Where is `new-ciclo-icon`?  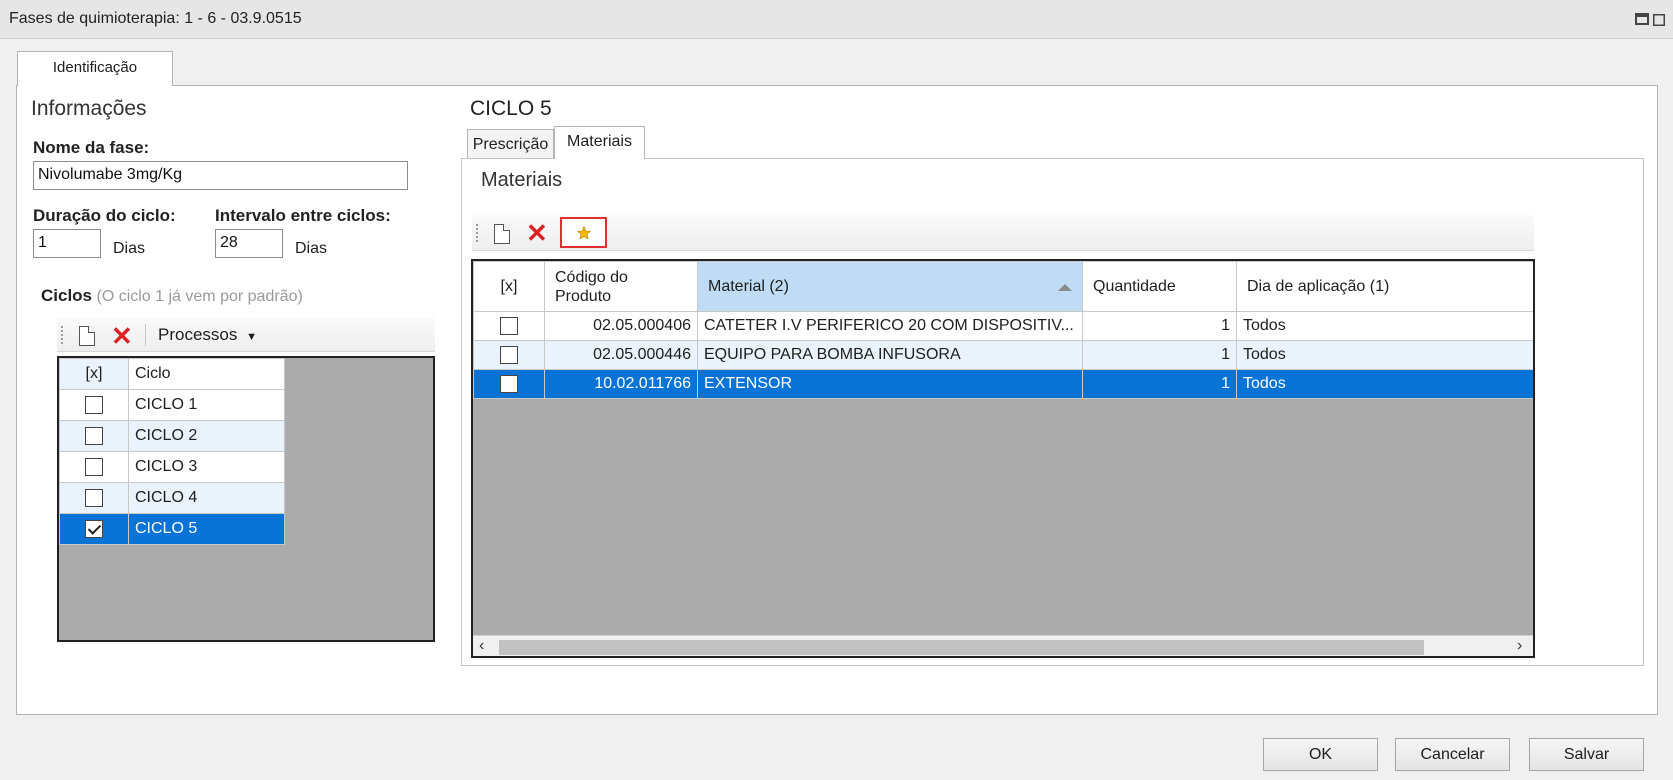 new-ciclo-icon is located at coordinates (87, 336).